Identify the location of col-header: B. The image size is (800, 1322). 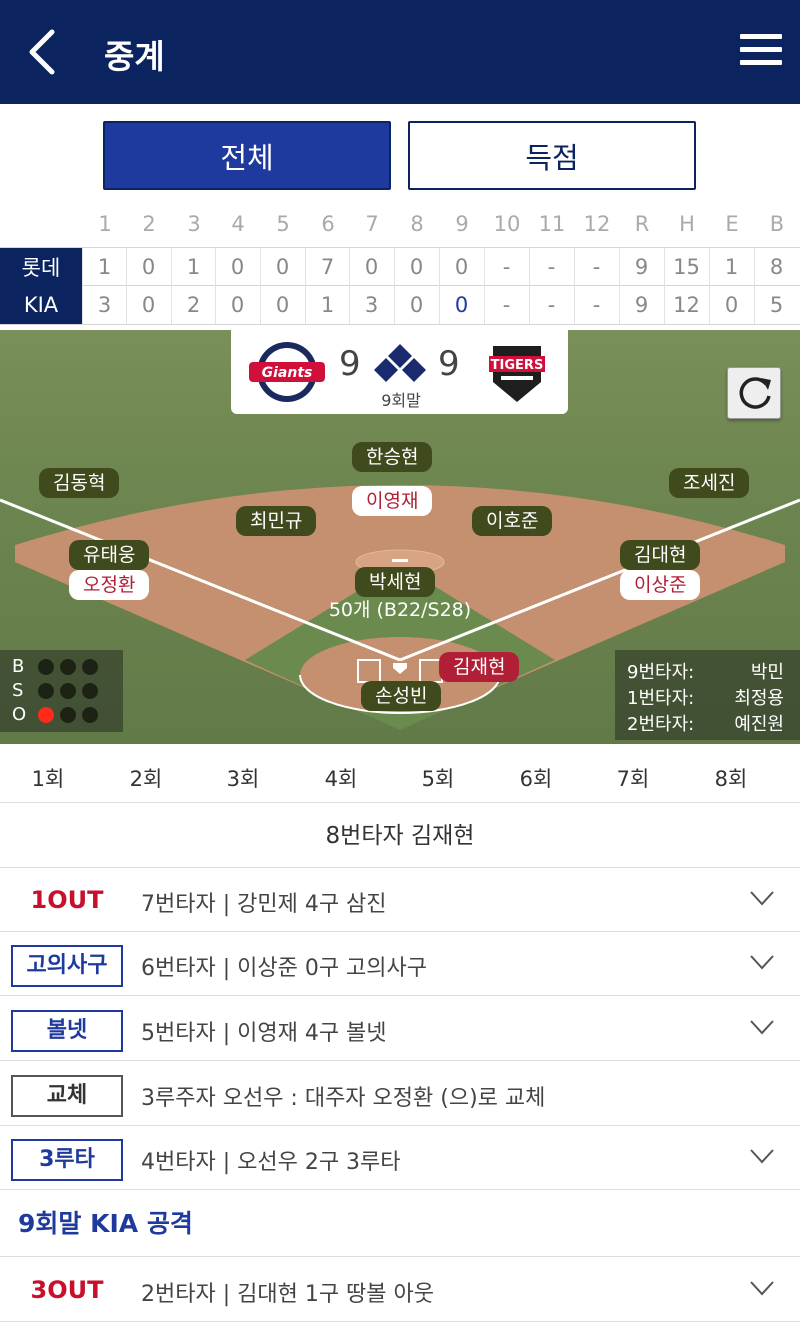
(777, 224).